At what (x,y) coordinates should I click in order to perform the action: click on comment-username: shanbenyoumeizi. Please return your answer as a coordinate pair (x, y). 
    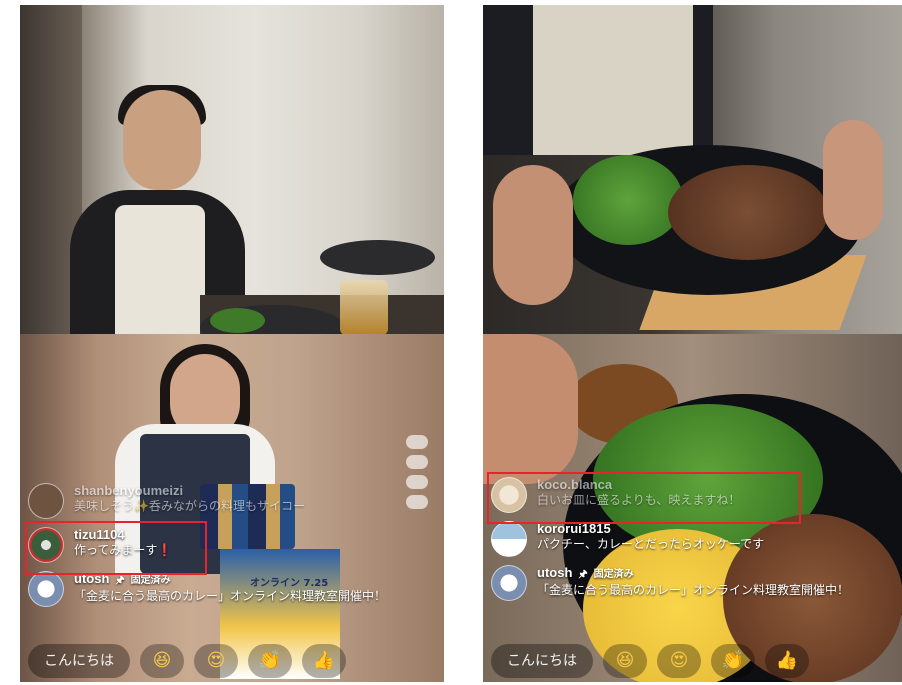
    Looking at the image, I should click on (189, 491).